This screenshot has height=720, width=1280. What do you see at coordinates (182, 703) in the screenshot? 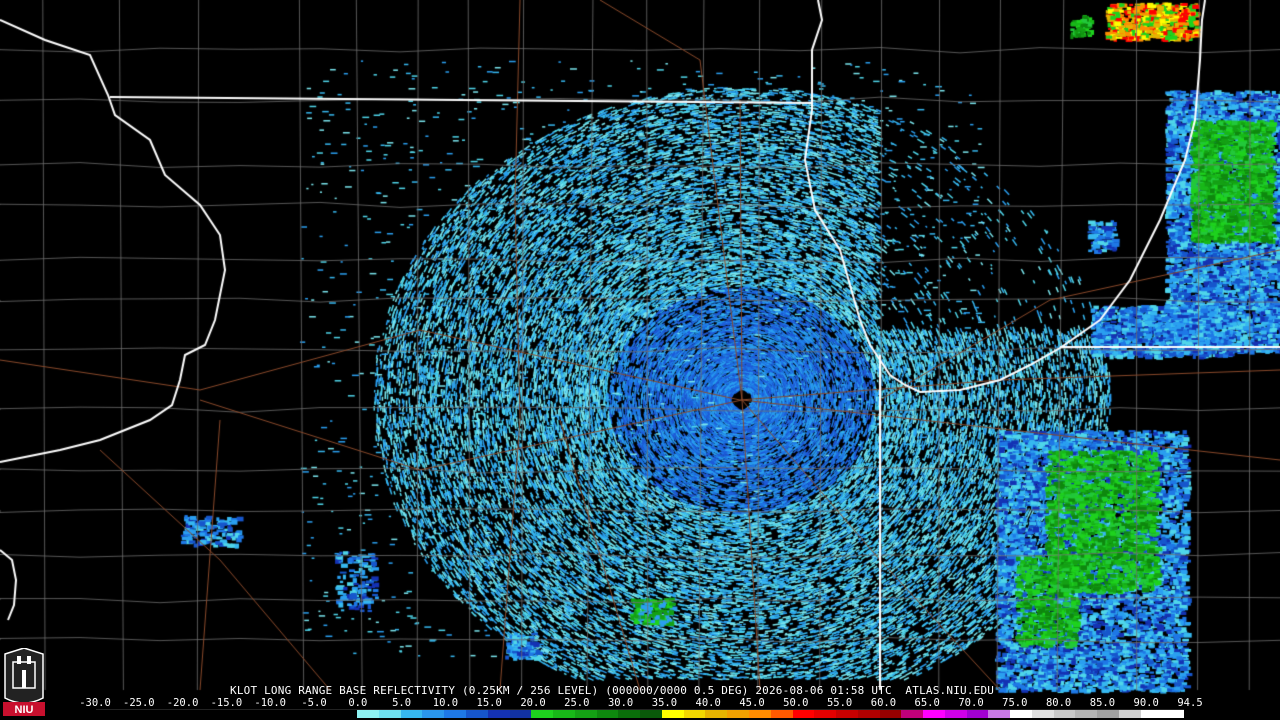
I see `scale-label: -20.0` at bounding box center [182, 703].